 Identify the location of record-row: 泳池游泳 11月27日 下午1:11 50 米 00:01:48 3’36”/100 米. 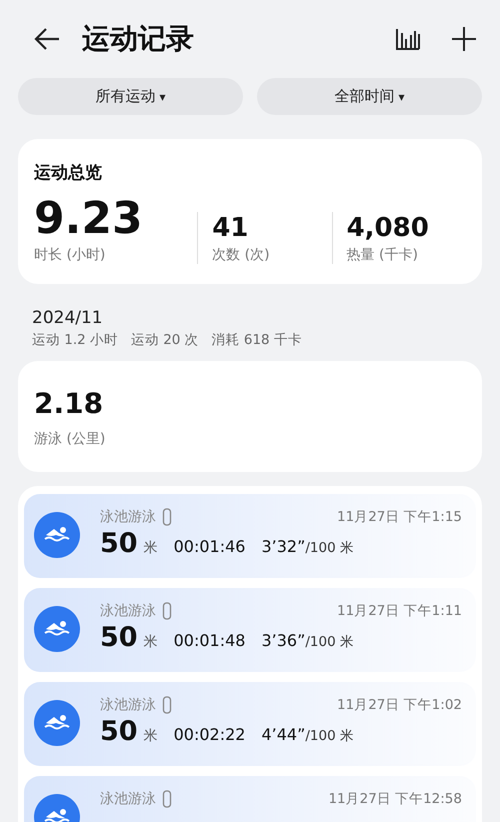
(250, 630).